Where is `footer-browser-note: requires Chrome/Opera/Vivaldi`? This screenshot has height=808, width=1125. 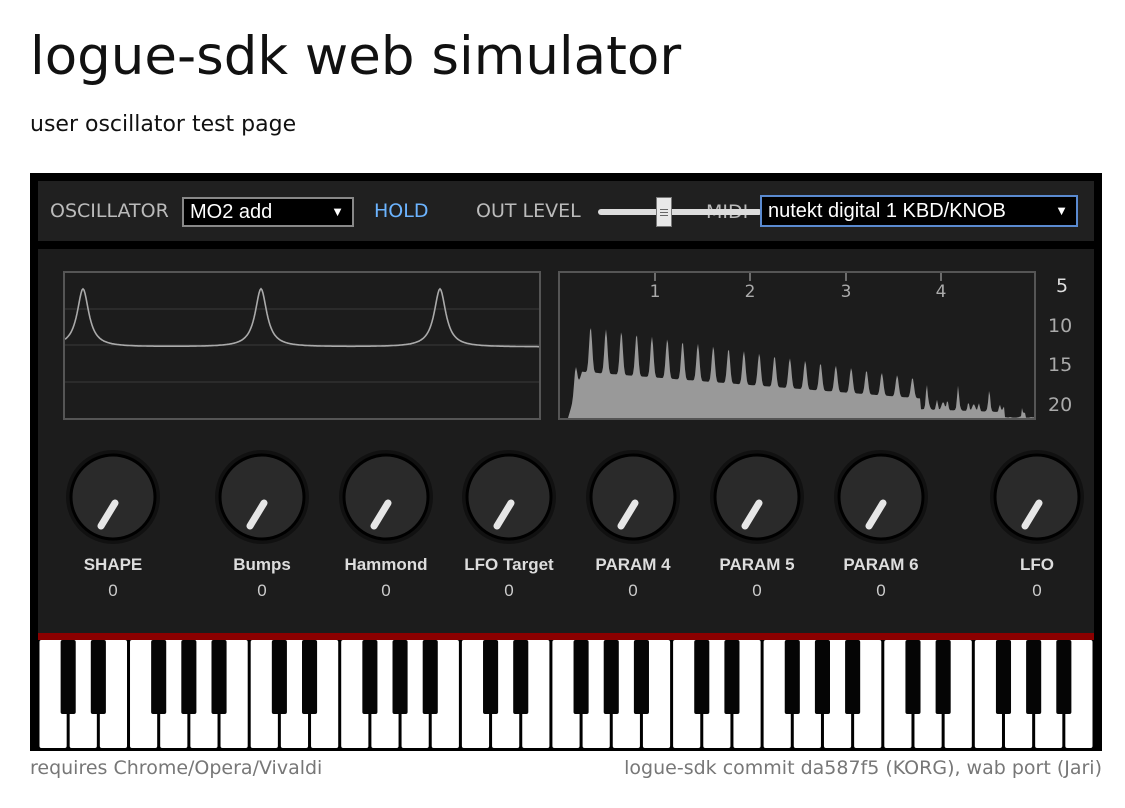 footer-browser-note: requires Chrome/Opera/Vivaldi is located at coordinates (176, 768).